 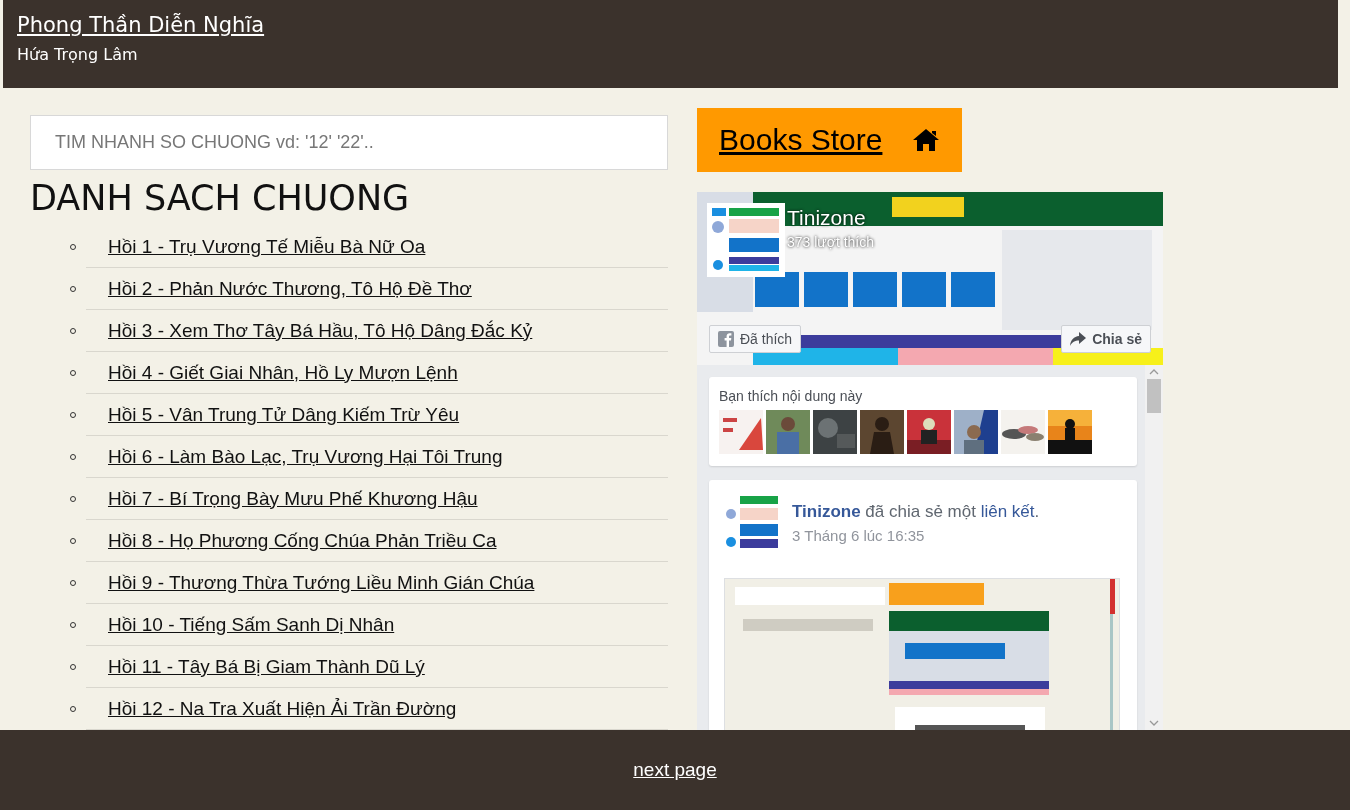 I want to click on search-field: TIM NHANH SO CHUONG vd: '12' '22'.., so click(x=349, y=142).